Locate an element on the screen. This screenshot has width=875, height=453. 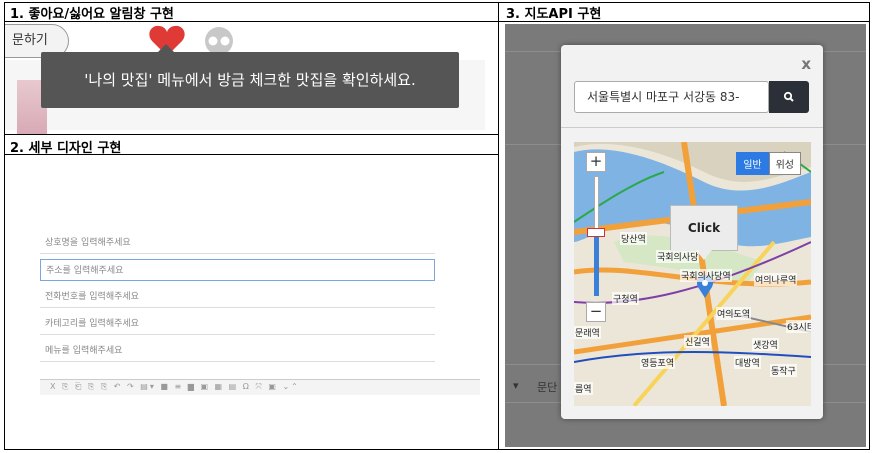
address-input: 서울특별시 마포구 서강동 83- is located at coordinates (671, 97).